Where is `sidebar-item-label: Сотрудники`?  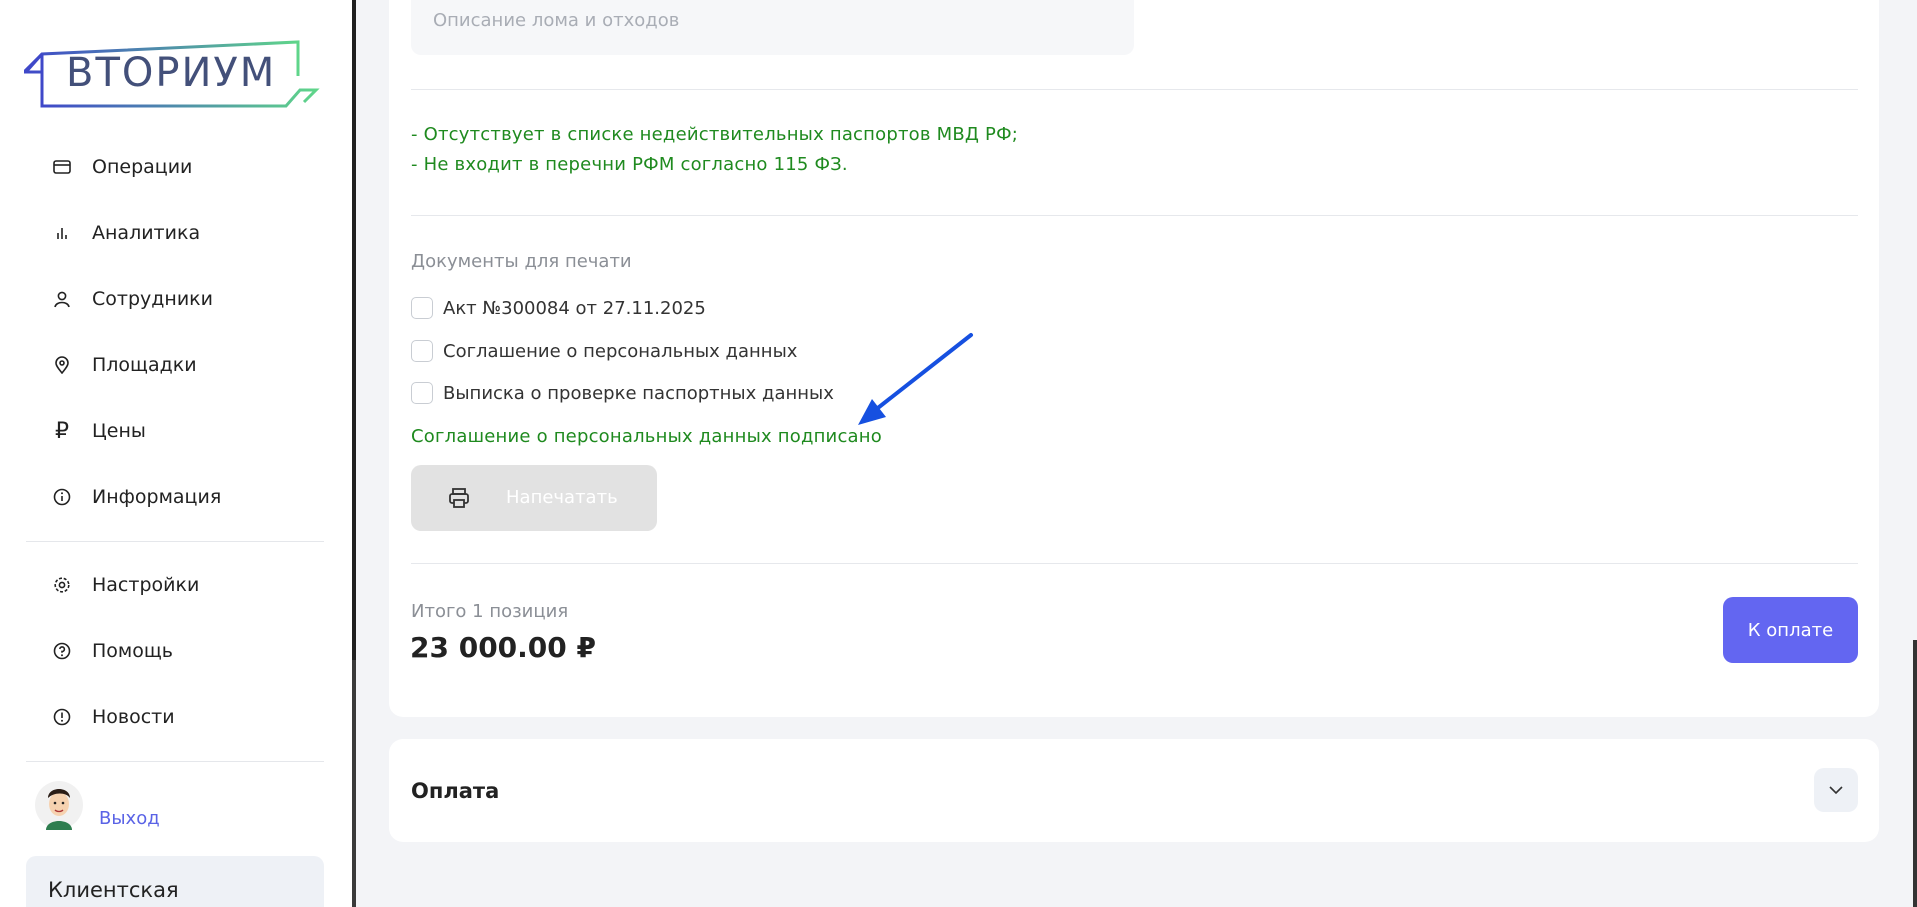
sidebar-item-label: Сотрудники is located at coordinates (152, 299).